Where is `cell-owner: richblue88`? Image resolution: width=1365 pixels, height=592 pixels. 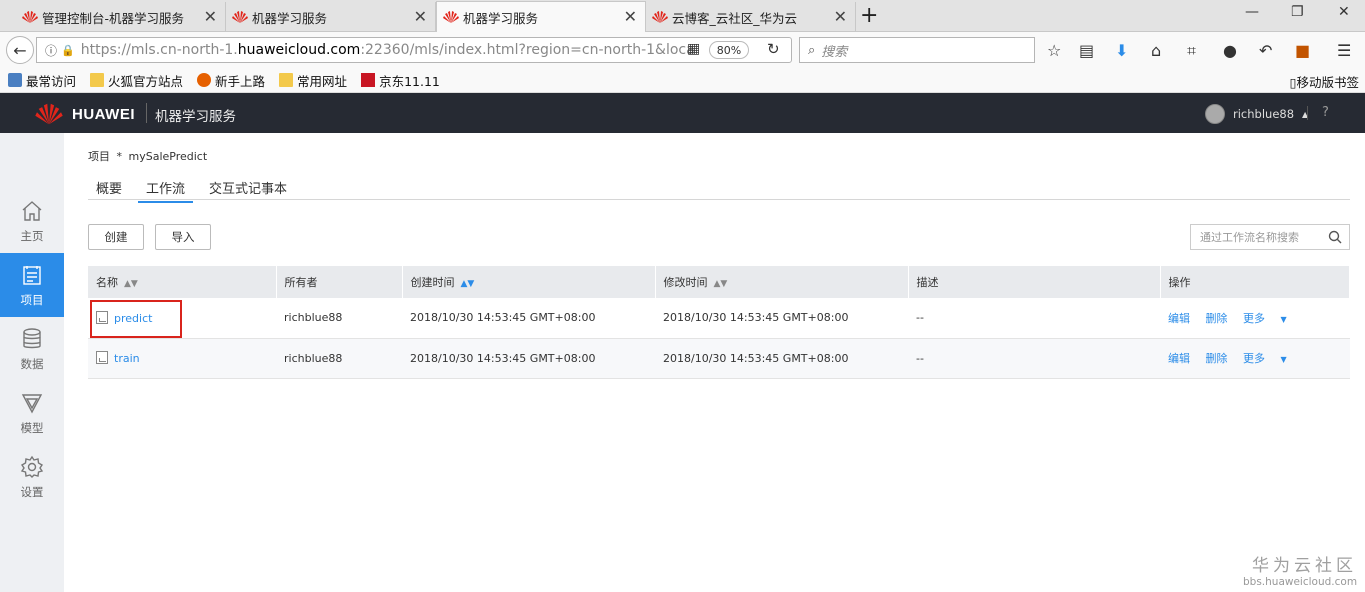 cell-owner: richblue88 is located at coordinates (339, 358).